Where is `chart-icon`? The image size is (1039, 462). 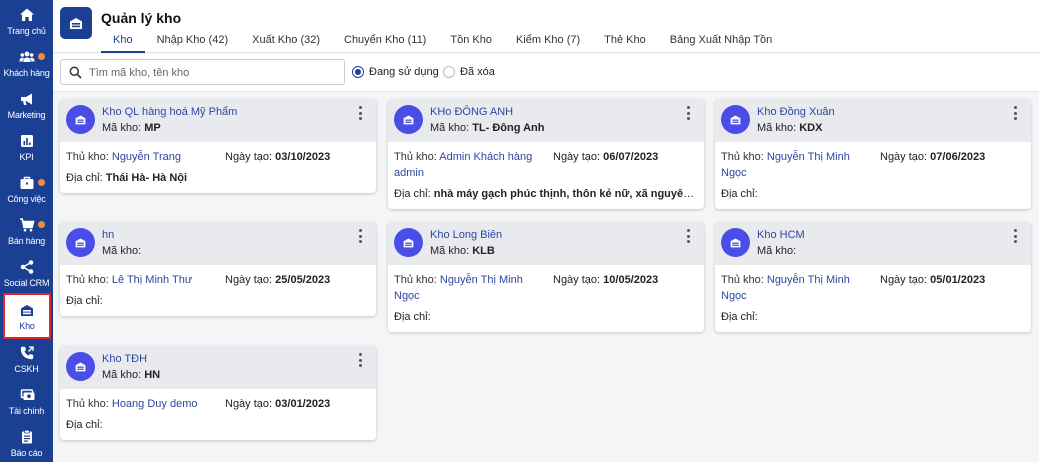 chart-icon is located at coordinates (26, 141).